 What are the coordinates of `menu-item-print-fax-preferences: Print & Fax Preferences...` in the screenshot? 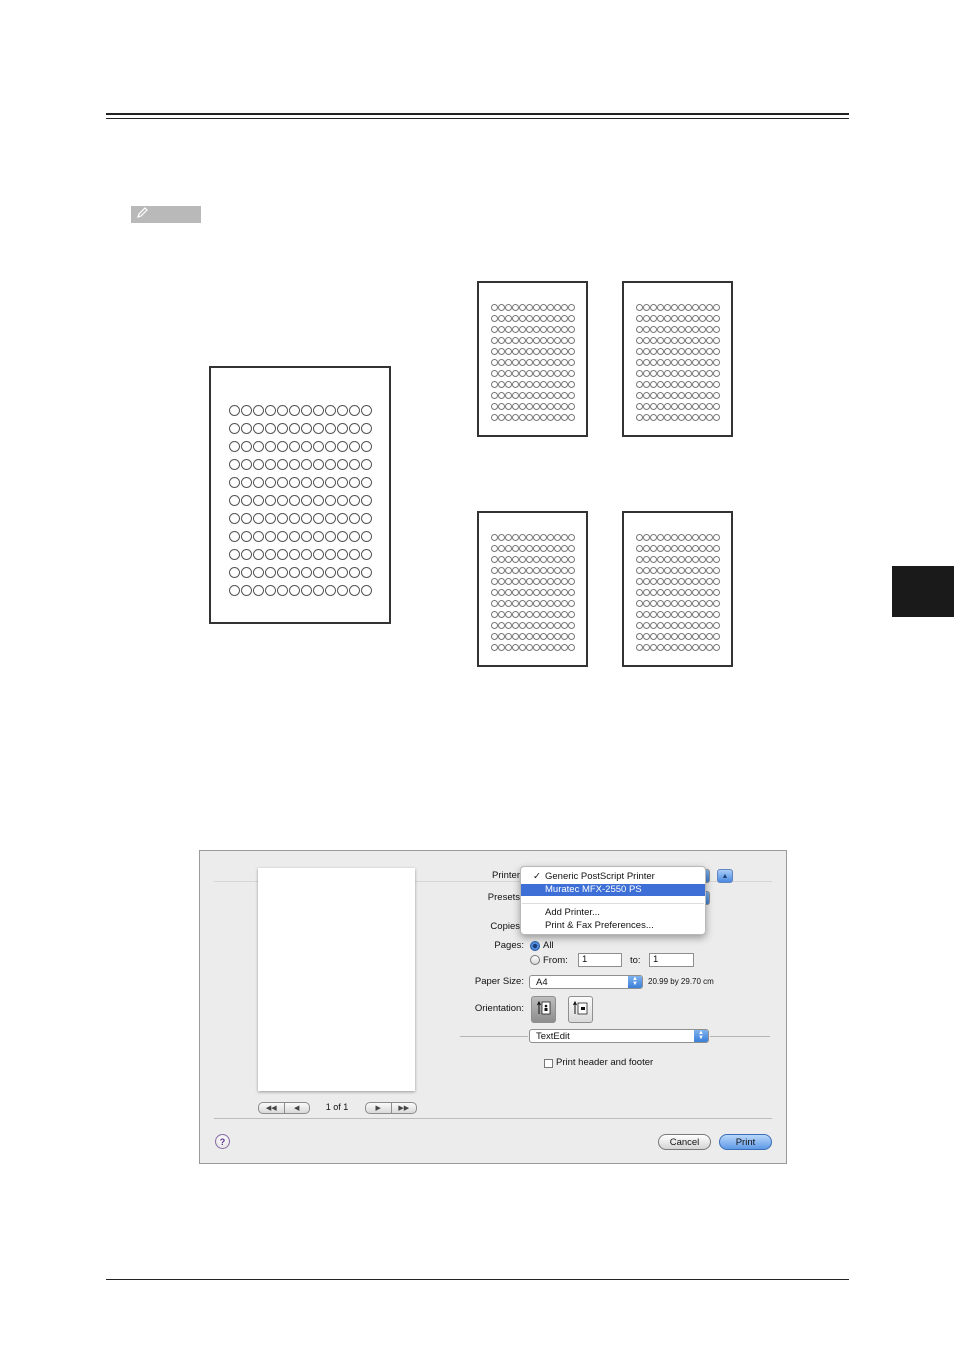 It's located at (613, 926).